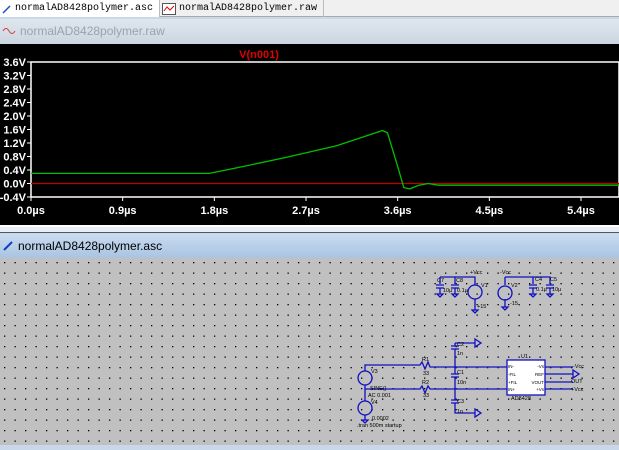 The image size is (619, 450). I want to click on series-line-vn001, so click(325, 159).